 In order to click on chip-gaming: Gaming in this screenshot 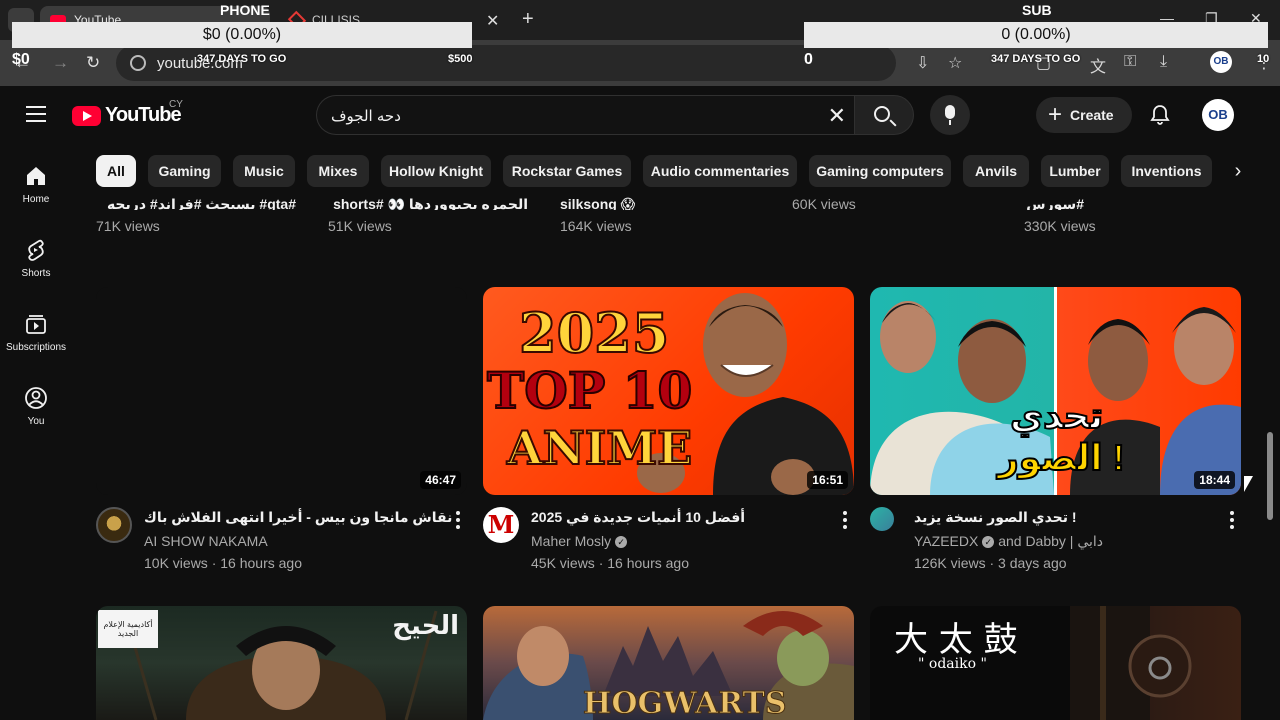, I will do `click(184, 171)`.